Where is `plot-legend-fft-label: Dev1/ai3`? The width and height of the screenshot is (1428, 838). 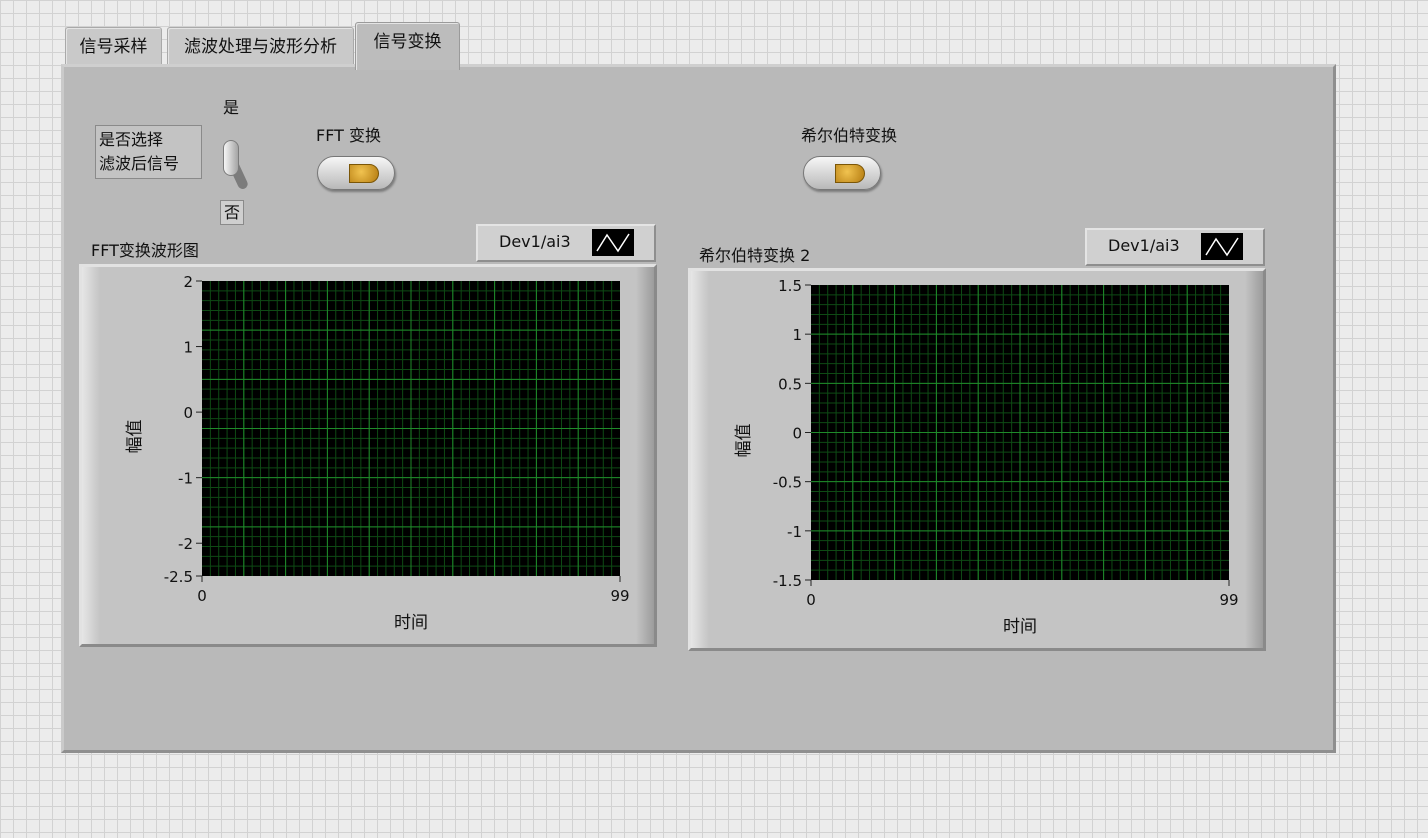
plot-legend-fft-label: Dev1/ai3 is located at coordinates (535, 241).